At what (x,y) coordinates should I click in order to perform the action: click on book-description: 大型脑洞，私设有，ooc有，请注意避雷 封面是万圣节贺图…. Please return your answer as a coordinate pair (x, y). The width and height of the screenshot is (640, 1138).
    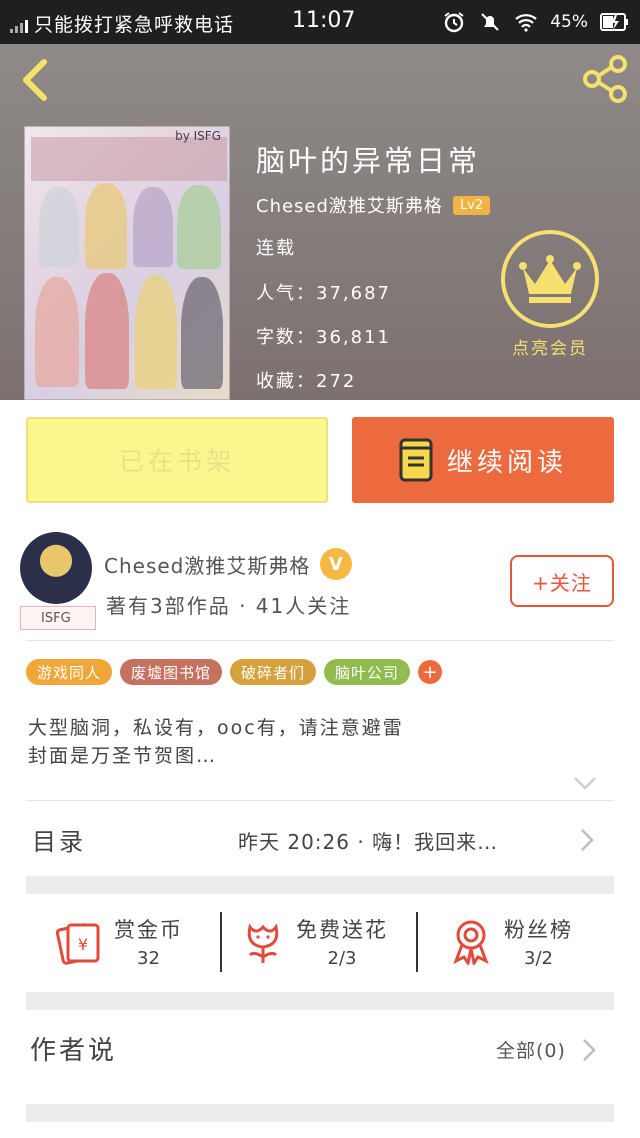
    Looking at the image, I should click on (216, 742).